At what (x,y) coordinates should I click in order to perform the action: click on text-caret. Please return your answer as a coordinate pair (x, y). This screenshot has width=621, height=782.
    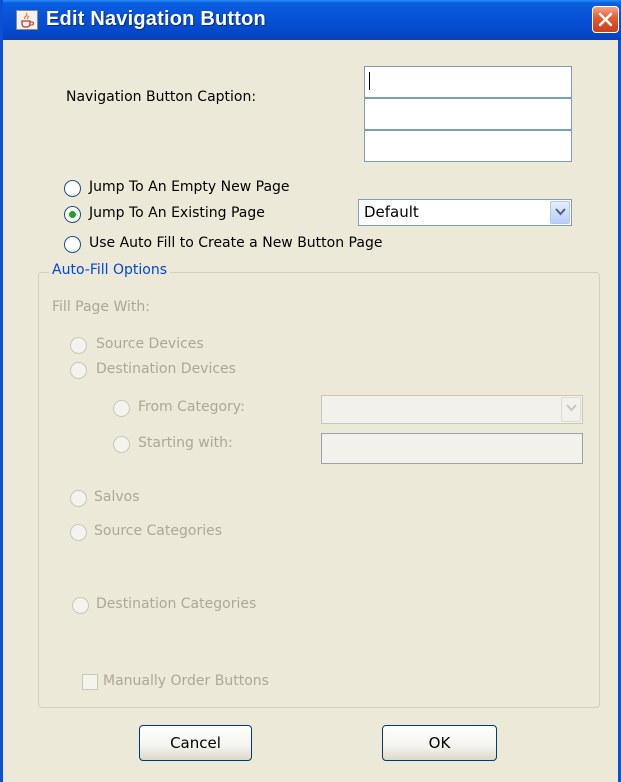
    Looking at the image, I should click on (369, 81).